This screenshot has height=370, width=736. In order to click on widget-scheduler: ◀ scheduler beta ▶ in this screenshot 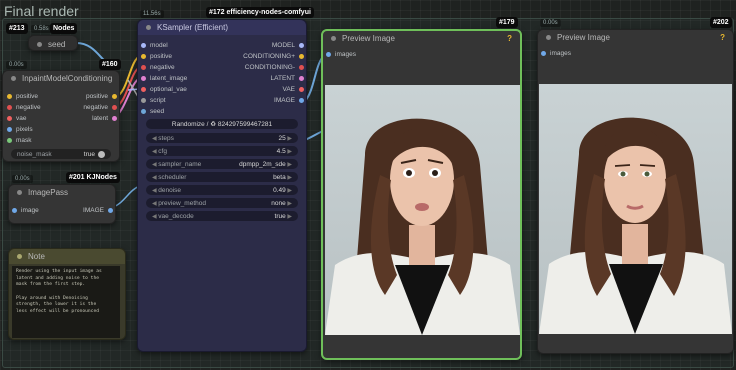, I will do `click(222, 177)`.